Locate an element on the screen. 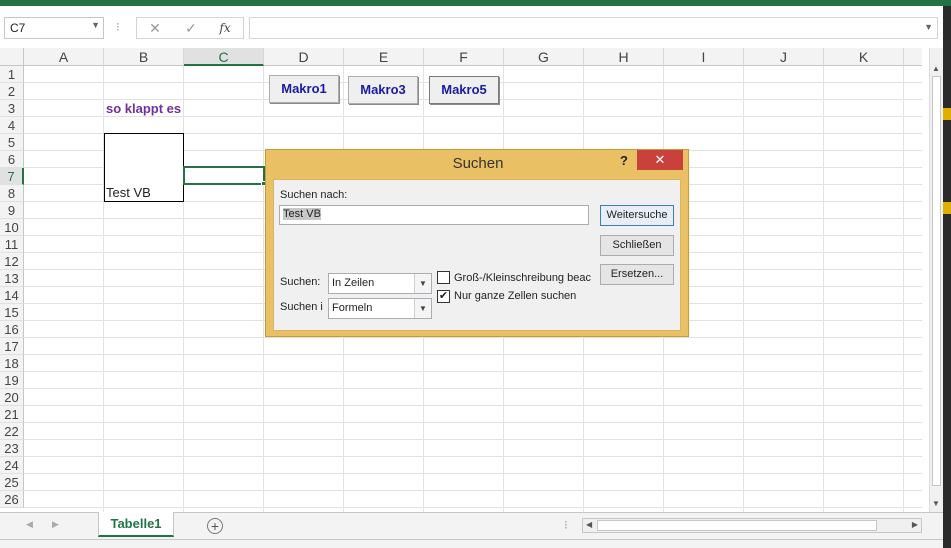 Image resolution: width=951 pixels, height=548 pixels. whole-cells-checkbox: ✔ is located at coordinates (443, 296).